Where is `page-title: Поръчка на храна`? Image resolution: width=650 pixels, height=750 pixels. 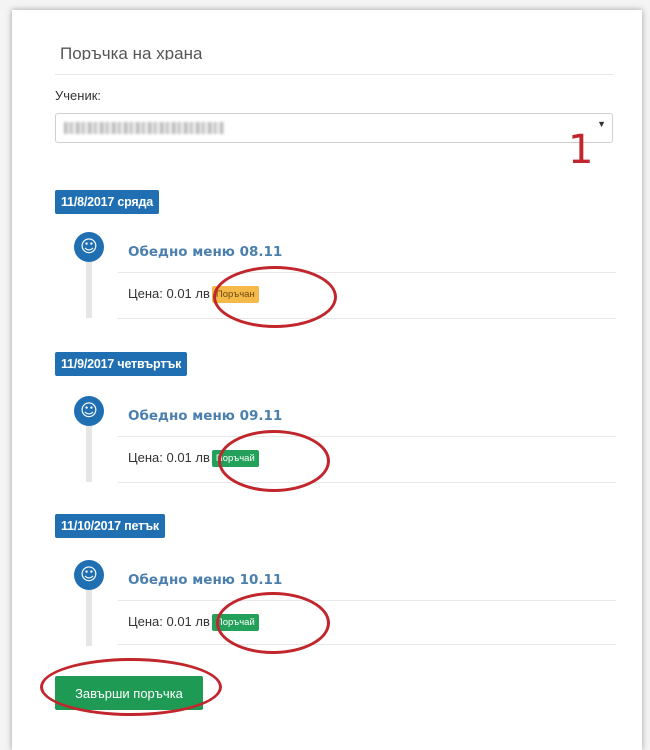
page-title: Поръчка на храна is located at coordinates (131, 52).